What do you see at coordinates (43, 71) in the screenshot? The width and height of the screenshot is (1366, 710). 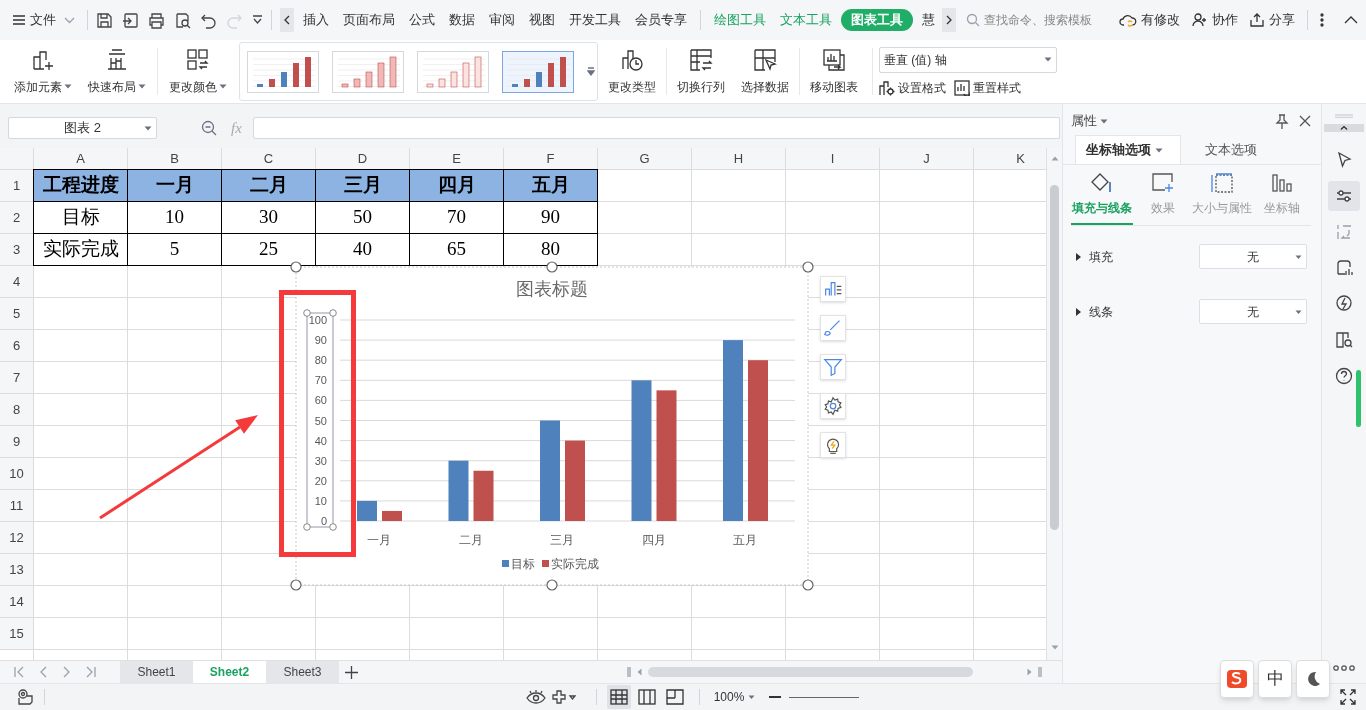 I see `ribbon-button: 添加元素` at bounding box center [43, 71].